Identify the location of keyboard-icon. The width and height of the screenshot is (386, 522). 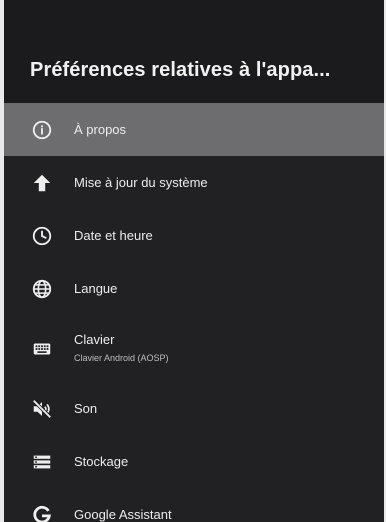
(42, 349).